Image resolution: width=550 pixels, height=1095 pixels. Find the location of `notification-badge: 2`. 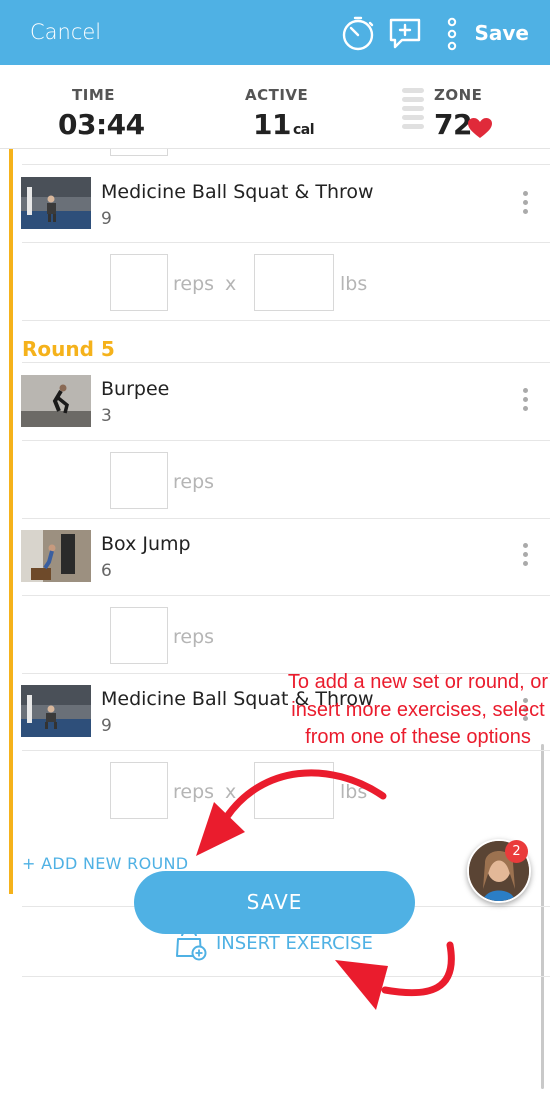

notification-badge: 2 is located at coordinates (516, 851).